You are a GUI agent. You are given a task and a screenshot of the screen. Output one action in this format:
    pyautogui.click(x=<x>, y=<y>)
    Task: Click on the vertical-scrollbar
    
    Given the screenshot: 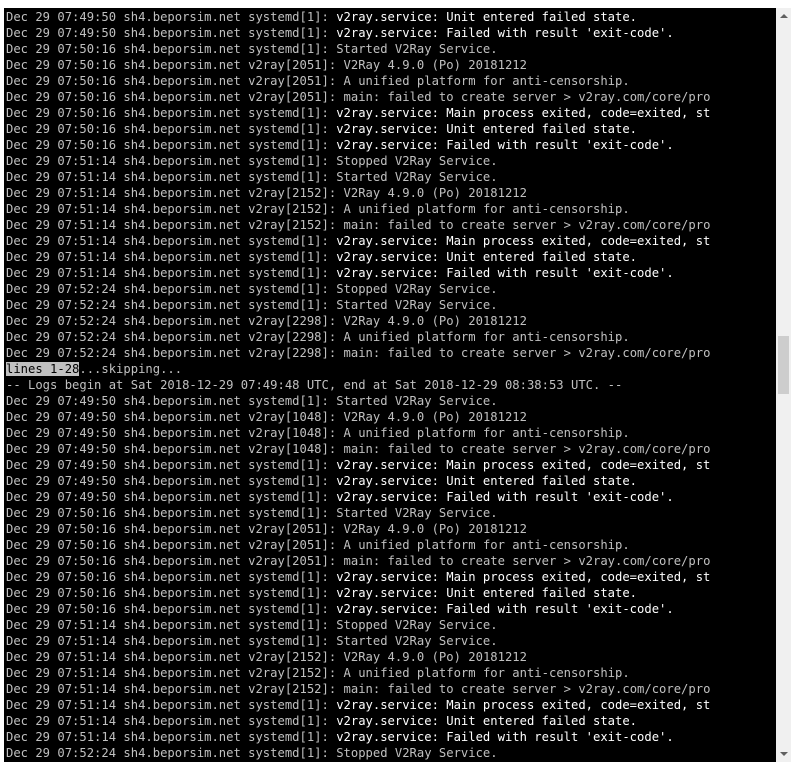 What is the action you would take?
    pyautogui.click(x=783, y=385)
    